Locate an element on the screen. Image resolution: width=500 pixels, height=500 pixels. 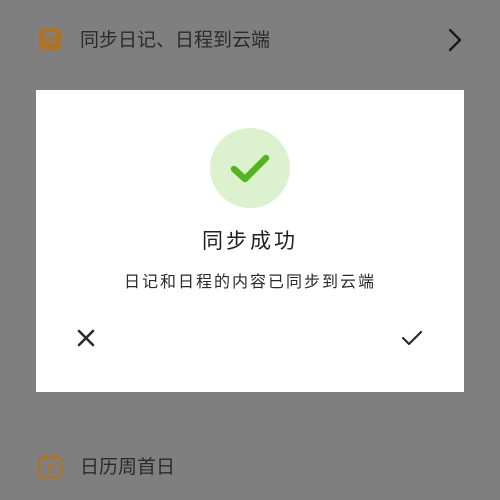
success-badge is located at coordinates (250, 168).